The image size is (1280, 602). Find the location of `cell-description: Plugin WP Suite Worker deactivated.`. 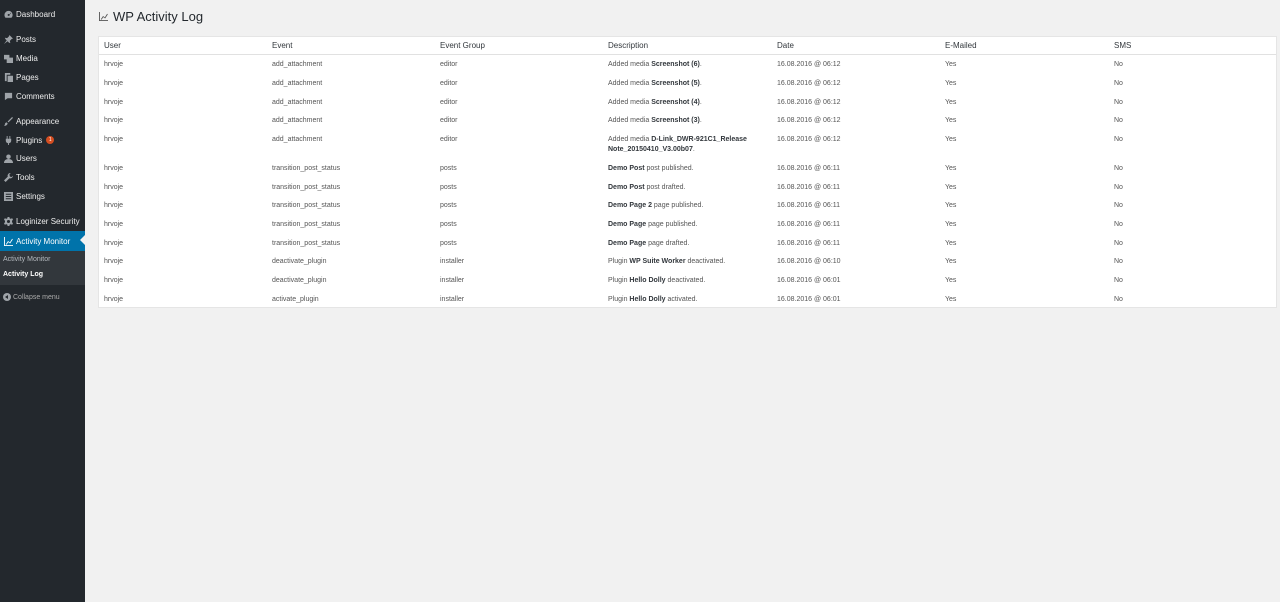

cell-description: Plugin WP Suite Worker deactivated. is located at coordinates (684, 262).